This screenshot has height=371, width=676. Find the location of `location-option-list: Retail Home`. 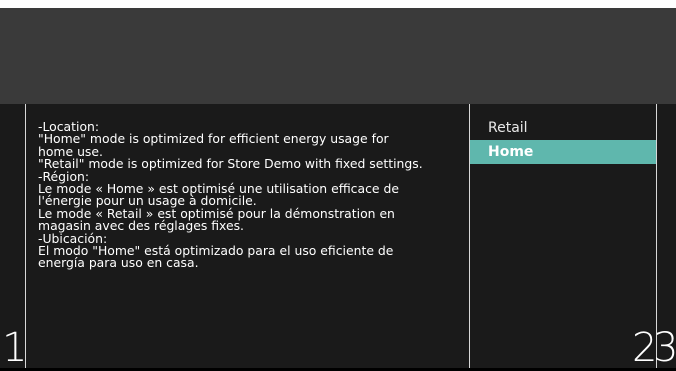

location-option-list: Retail Home is located at coordinates (563, 140).